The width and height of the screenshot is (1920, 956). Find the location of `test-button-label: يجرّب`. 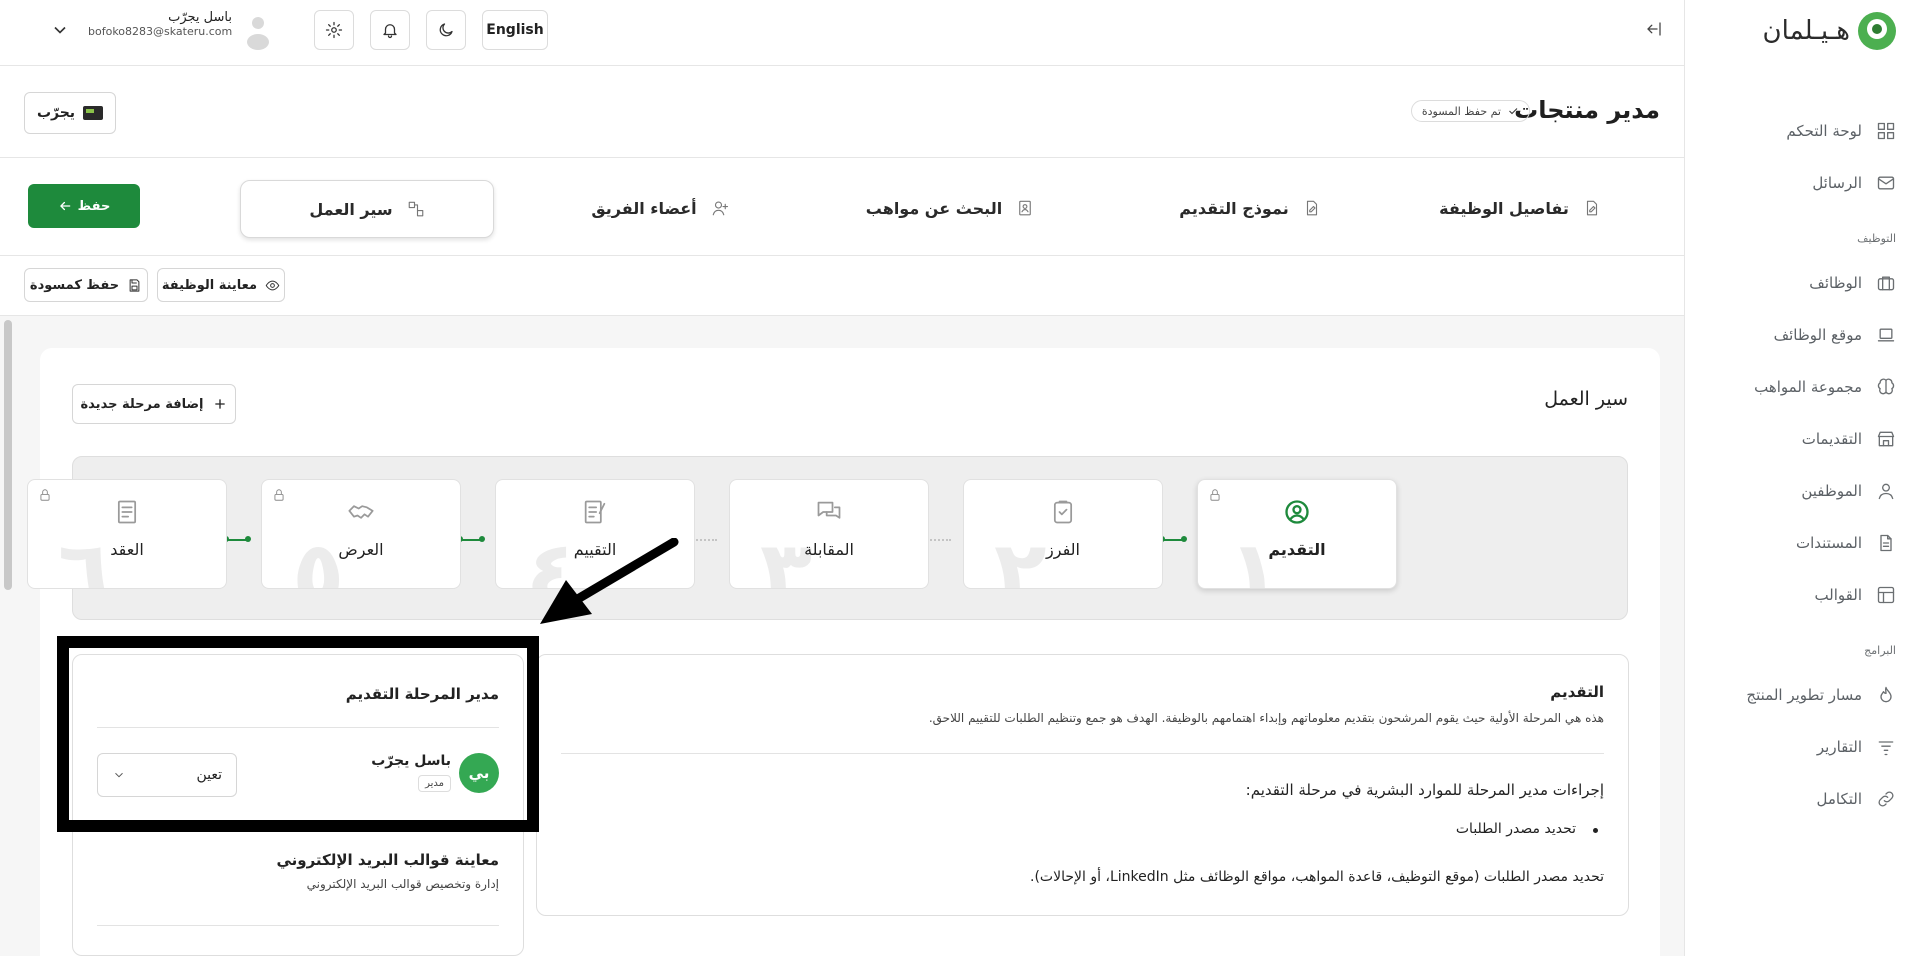

test-button-label: يجرّب is located at coordinates (56, 113).